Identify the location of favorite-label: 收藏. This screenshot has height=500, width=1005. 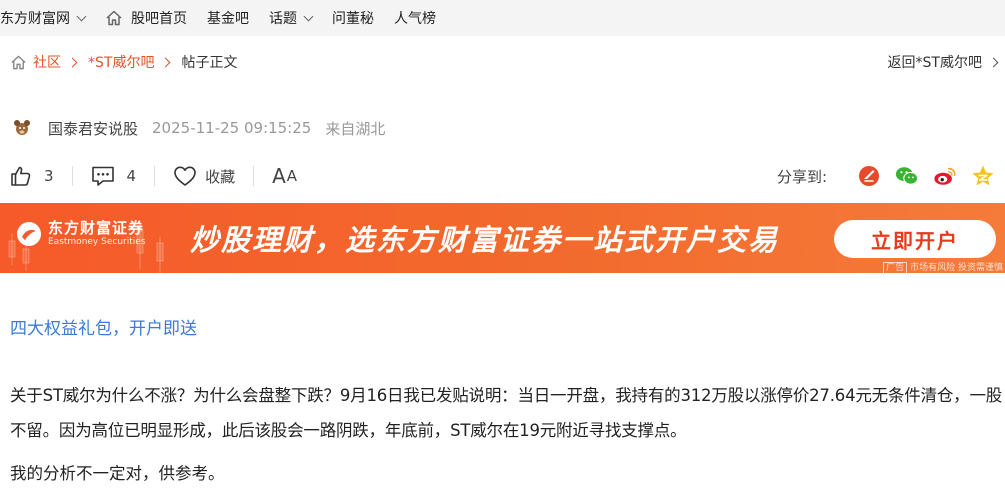
(220, 176).